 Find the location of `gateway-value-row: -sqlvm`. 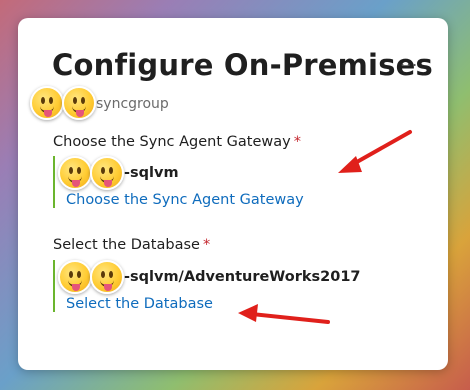

gateway-value-row: -sqlvm is located at coordinates (181, 173).